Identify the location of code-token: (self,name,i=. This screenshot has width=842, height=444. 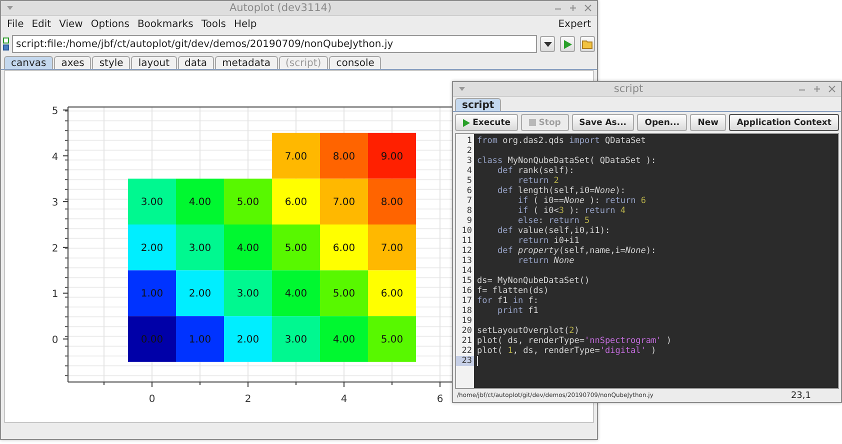
(592, 251).